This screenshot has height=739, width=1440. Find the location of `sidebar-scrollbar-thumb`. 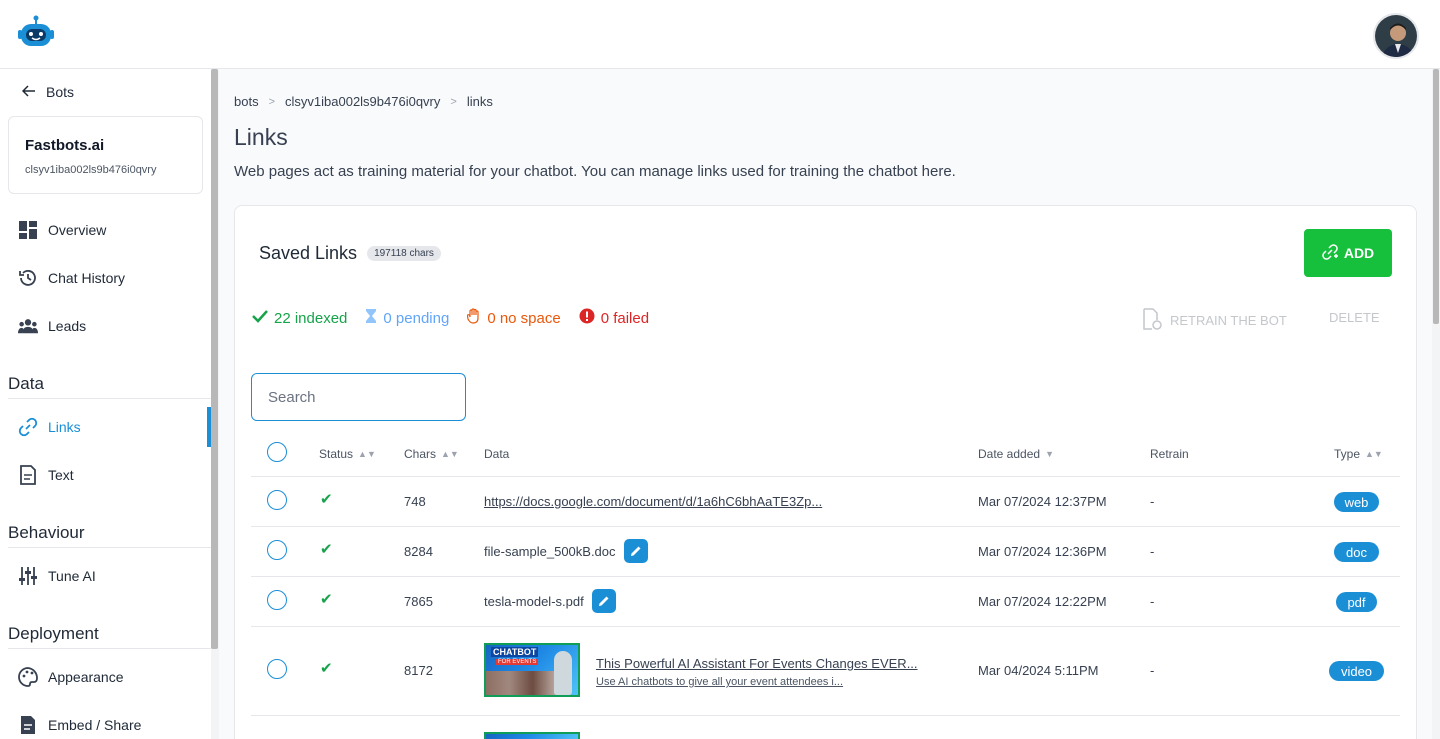

sidebar-scrollbar-thumb is located at coordinates (214, 359).